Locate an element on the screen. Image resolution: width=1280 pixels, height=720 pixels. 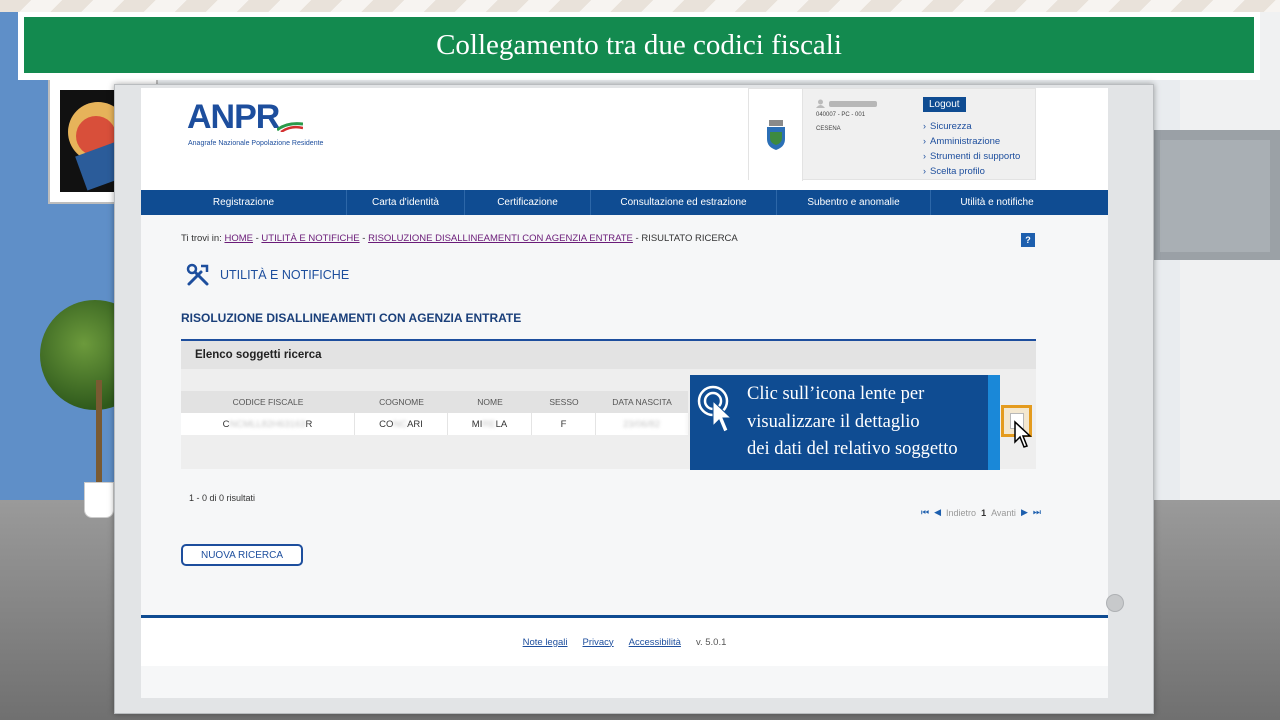
nav-carta-identita: Carta d'identità is located at coordinates (406, 202).